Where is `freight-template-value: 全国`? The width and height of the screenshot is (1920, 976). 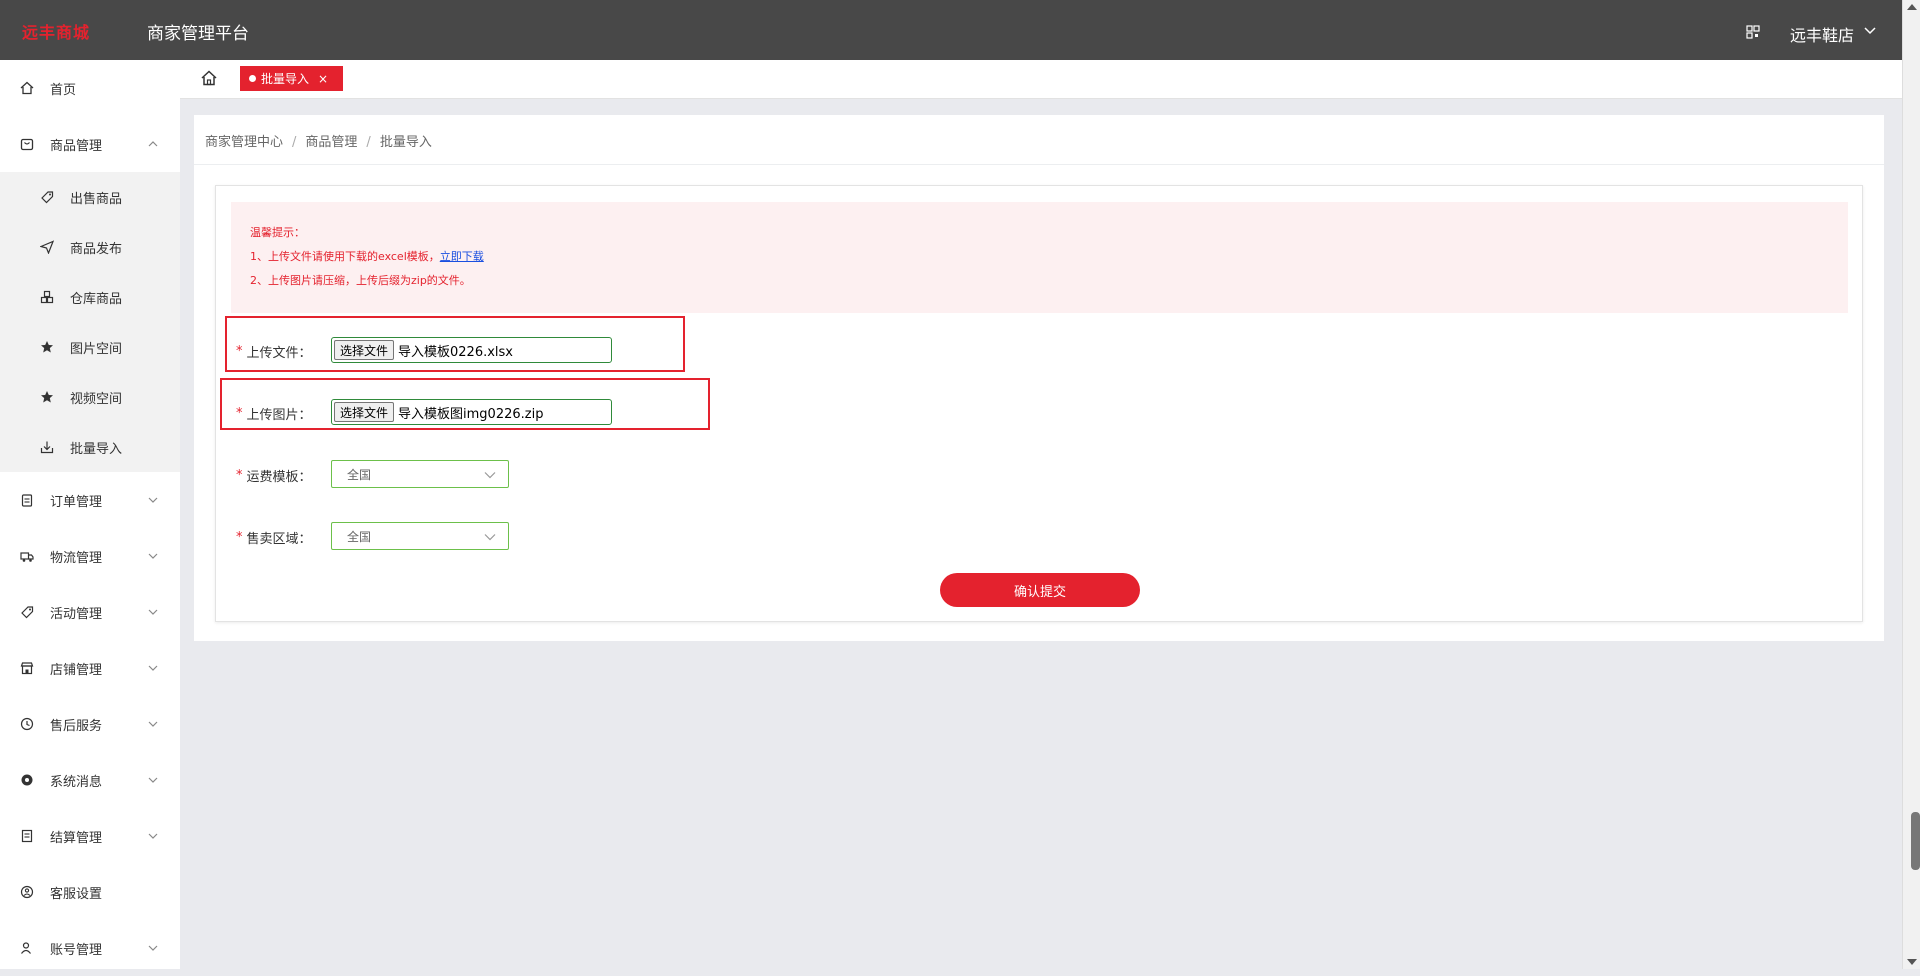 freight-template-value: 全国 is located at coordinates (359, 474).